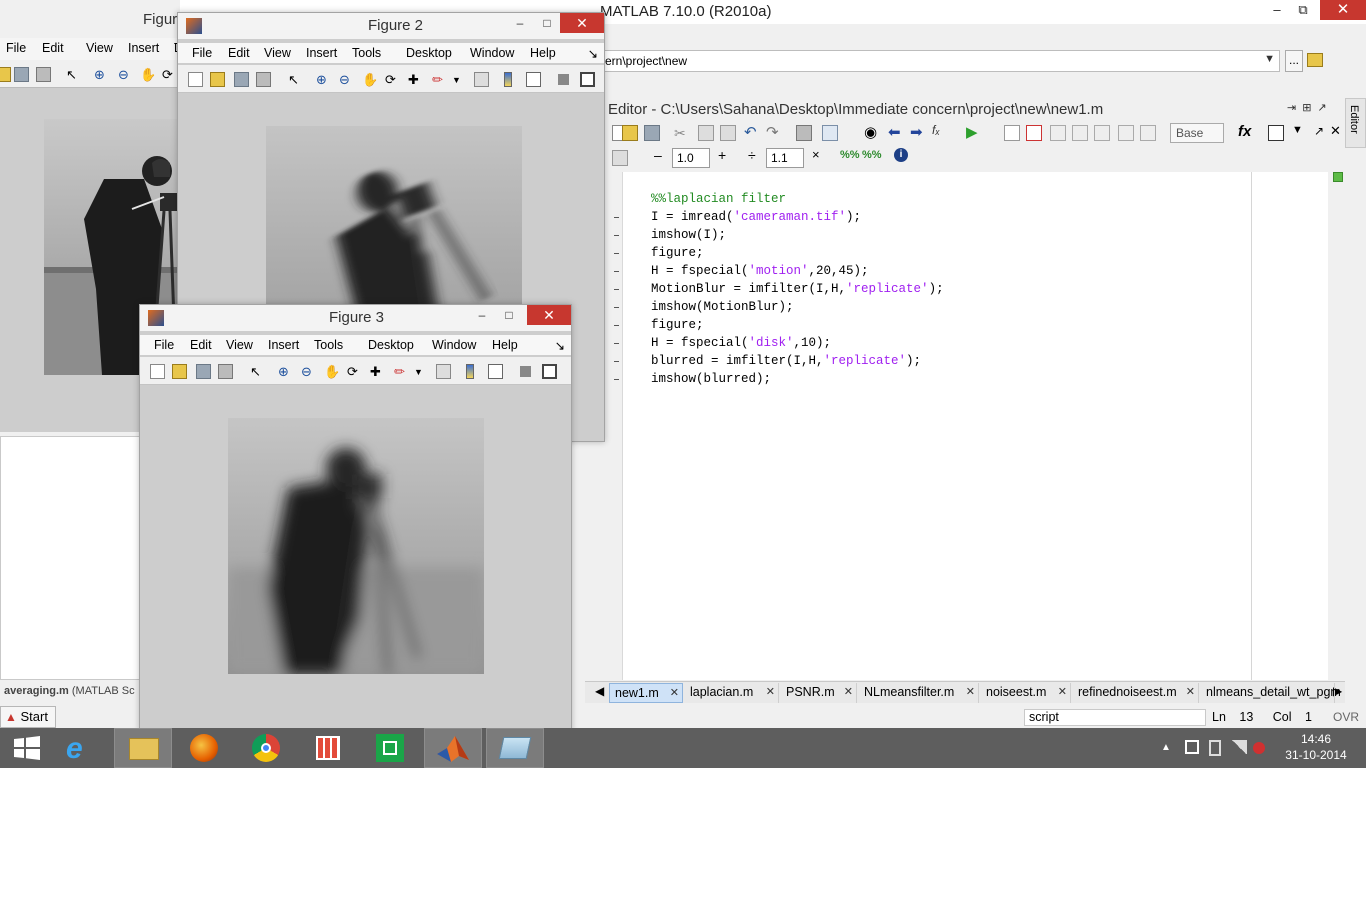  Describe the element at coordinates (1276, 133) in the screenshot. I see `layout-icon` at that location.